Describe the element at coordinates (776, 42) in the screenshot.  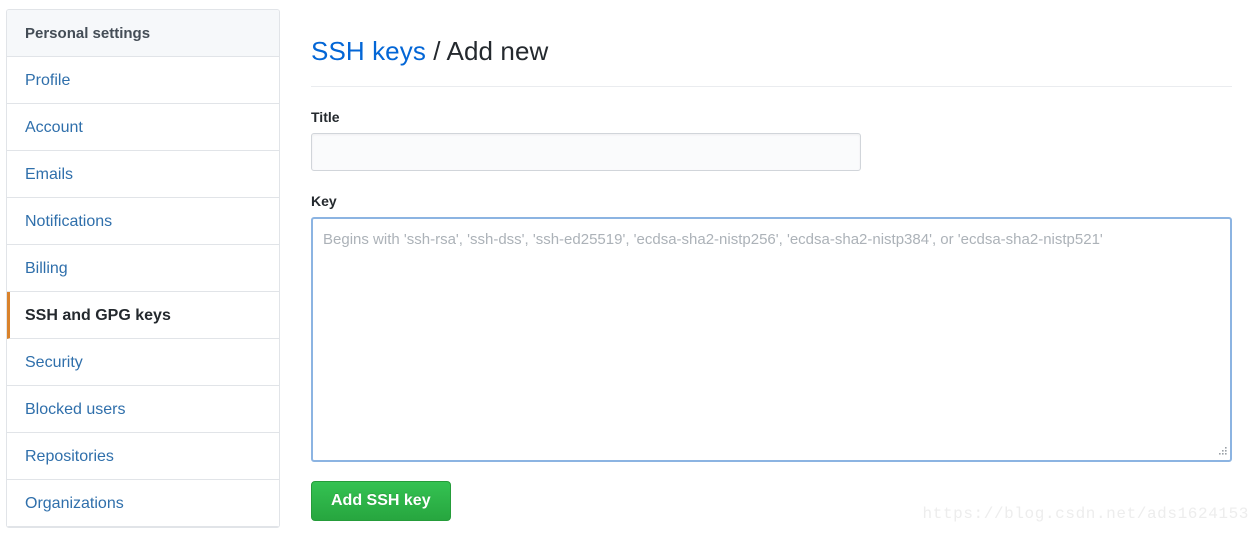
I see `page-title: SSH keys / Add new` at that location.